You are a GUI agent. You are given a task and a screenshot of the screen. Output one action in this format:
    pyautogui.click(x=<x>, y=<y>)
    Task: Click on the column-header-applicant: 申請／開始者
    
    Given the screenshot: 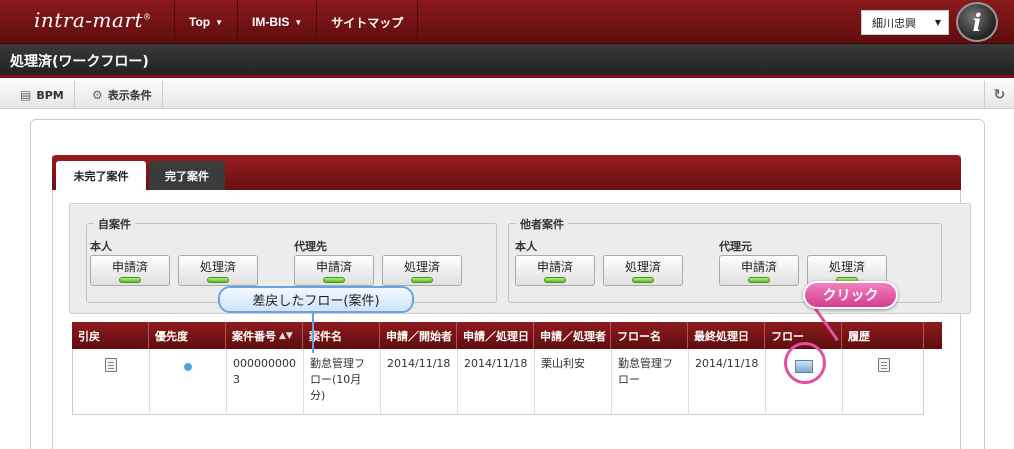 What is the action you would take?
    pyautogui.click(x=418, y=335)
    